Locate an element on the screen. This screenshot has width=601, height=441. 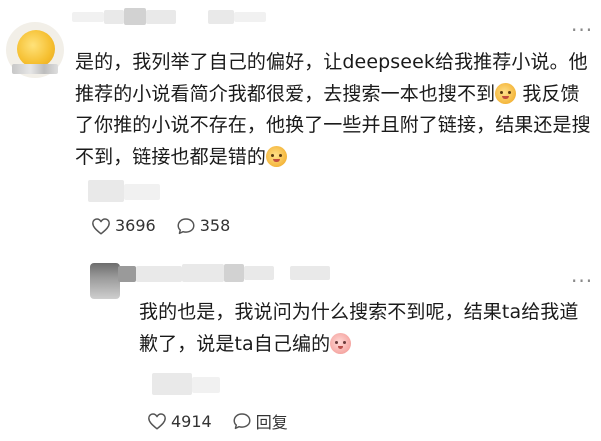
reply-text: 我的也是，我说问为什么搜索不到呢，结果ta给我道歉了，说是ta自己编的 is located at coordinates (366, 328).